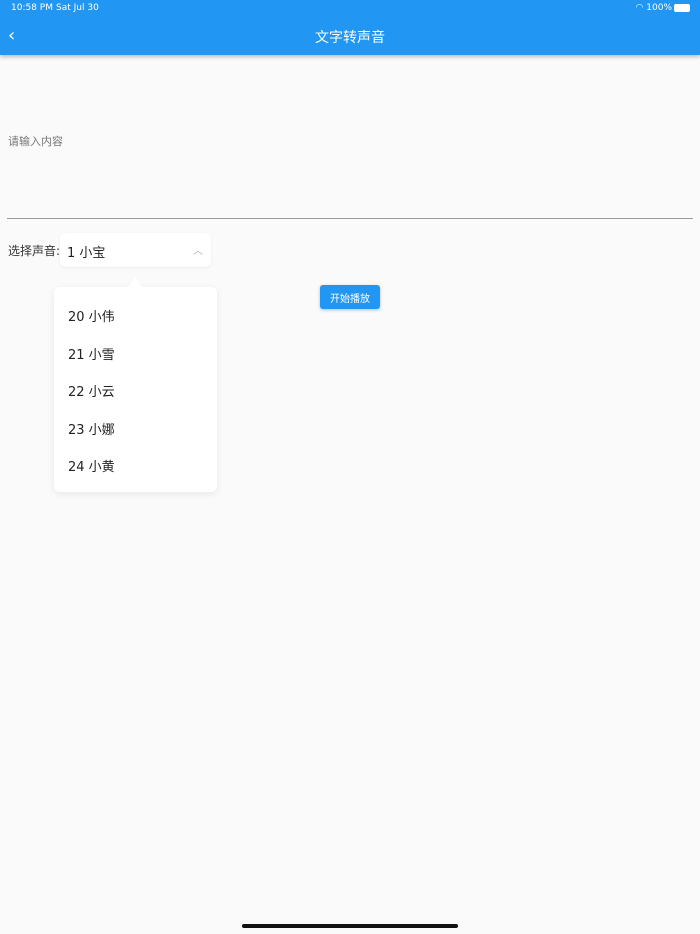 The image size is (700, 934). I want to click on text-input: 请输入内容, so click(35, 141).